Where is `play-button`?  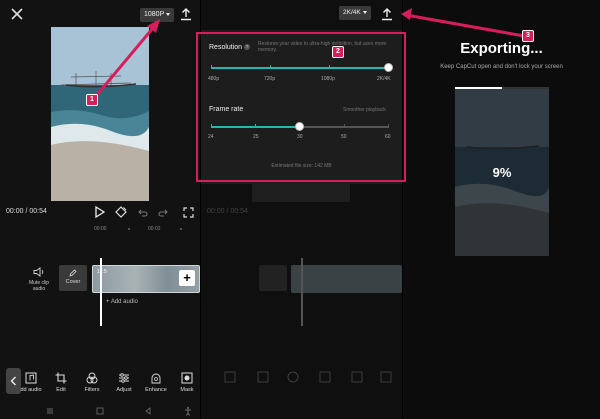 play-button is located at coordinates (100, 212).